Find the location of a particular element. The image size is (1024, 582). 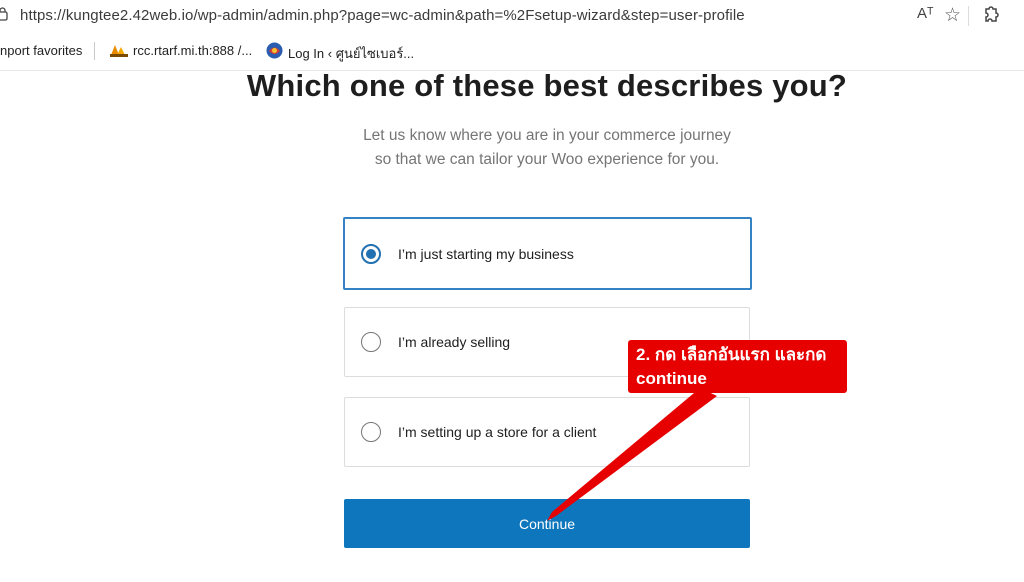

option-store-for-client: I’m setting up a store for a client is located at coordinates (547, 432).